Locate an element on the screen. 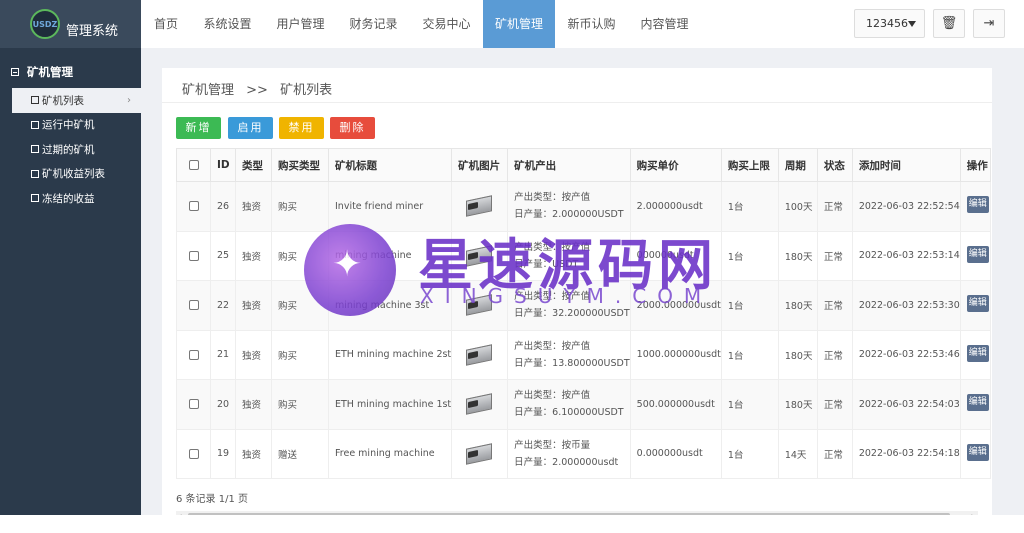 Image resolution: width=1024 pixels, height=533 pixels. sidebar-item-expired-miners: 过期的矿机 is located at coordinates (70, 149).